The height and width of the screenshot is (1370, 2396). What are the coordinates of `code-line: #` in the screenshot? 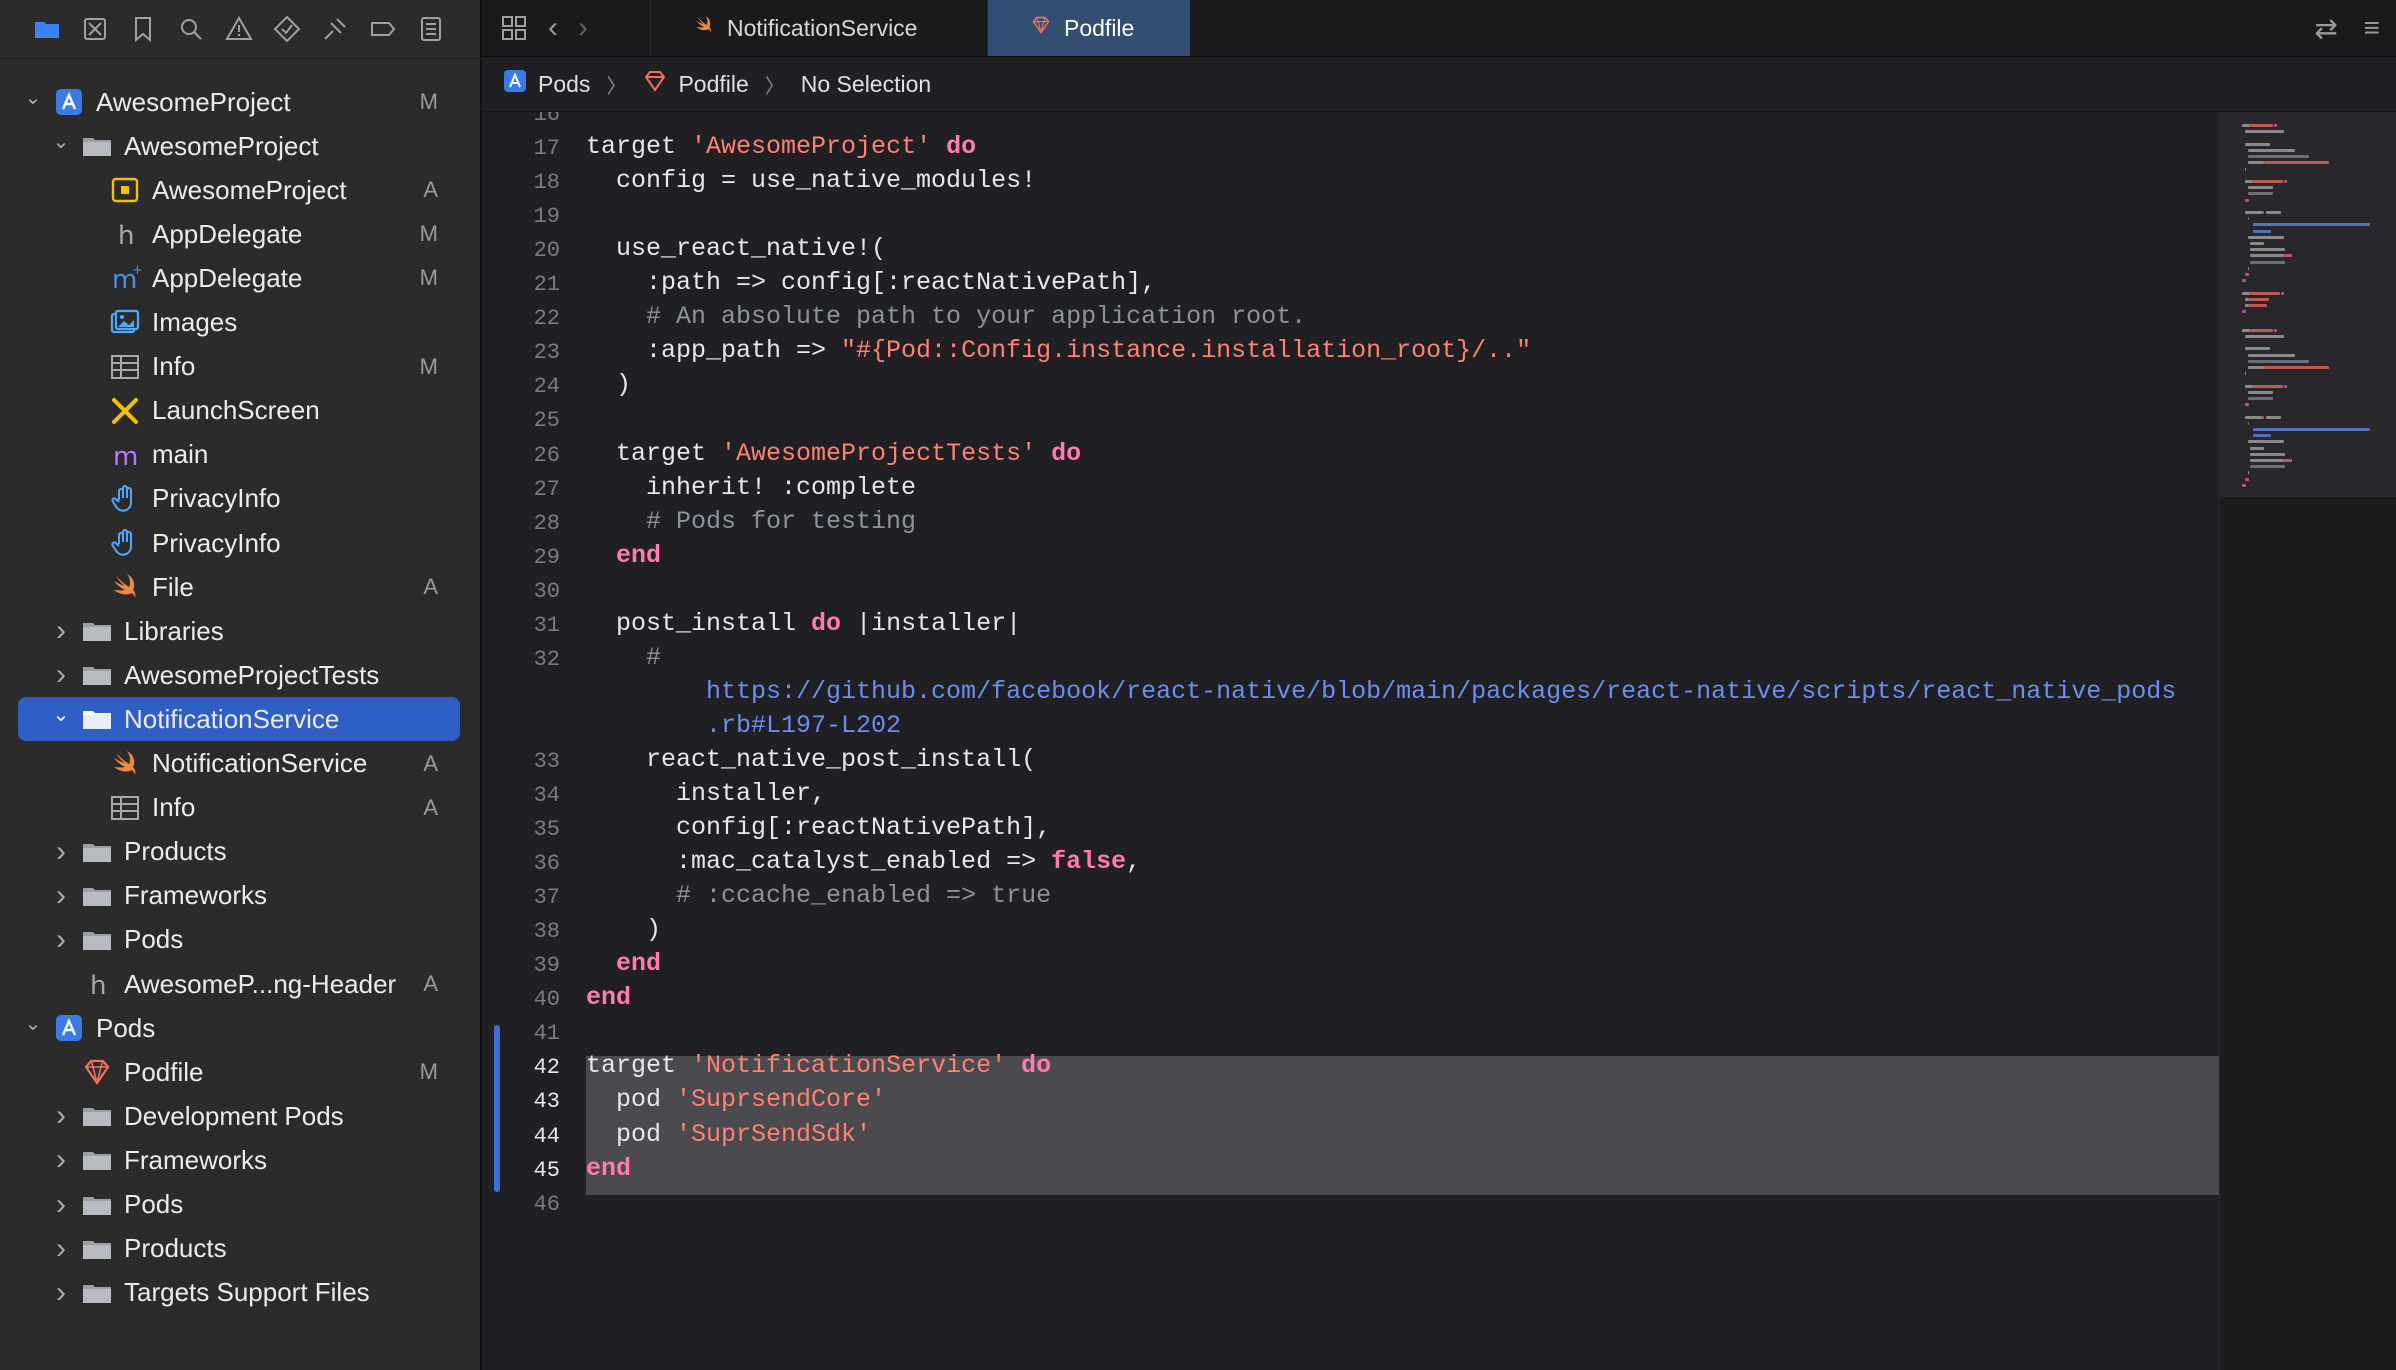 It's located at (623, 657).